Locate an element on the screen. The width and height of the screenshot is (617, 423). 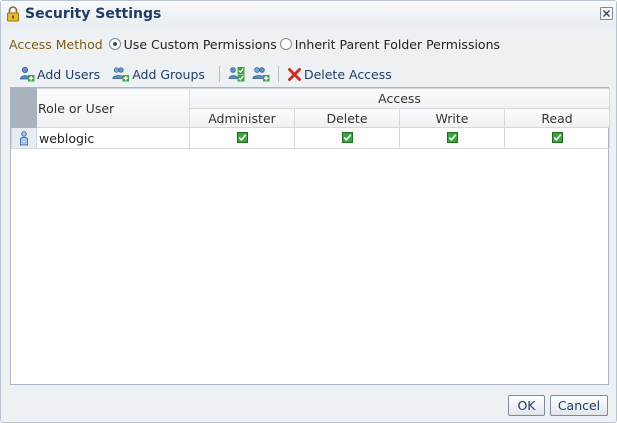
user-icon is located at coordinates (24, 138).